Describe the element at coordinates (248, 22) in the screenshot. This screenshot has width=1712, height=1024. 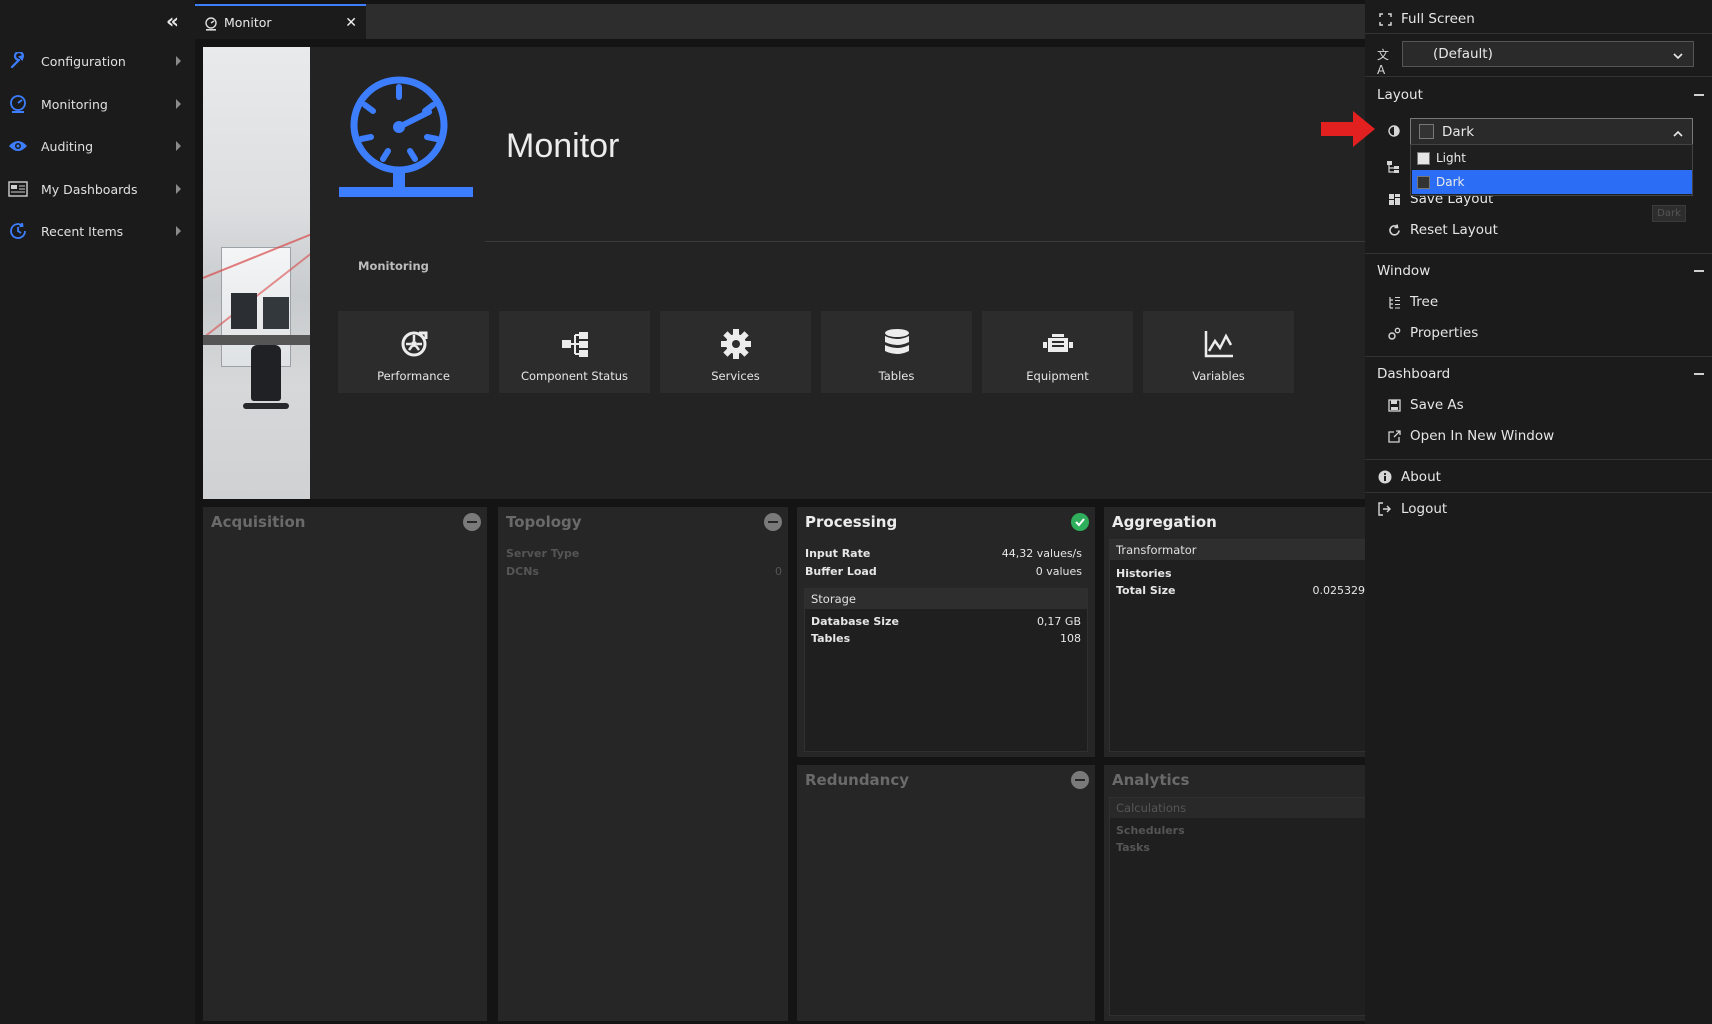
I see `tab-label: Monitor` at that location.